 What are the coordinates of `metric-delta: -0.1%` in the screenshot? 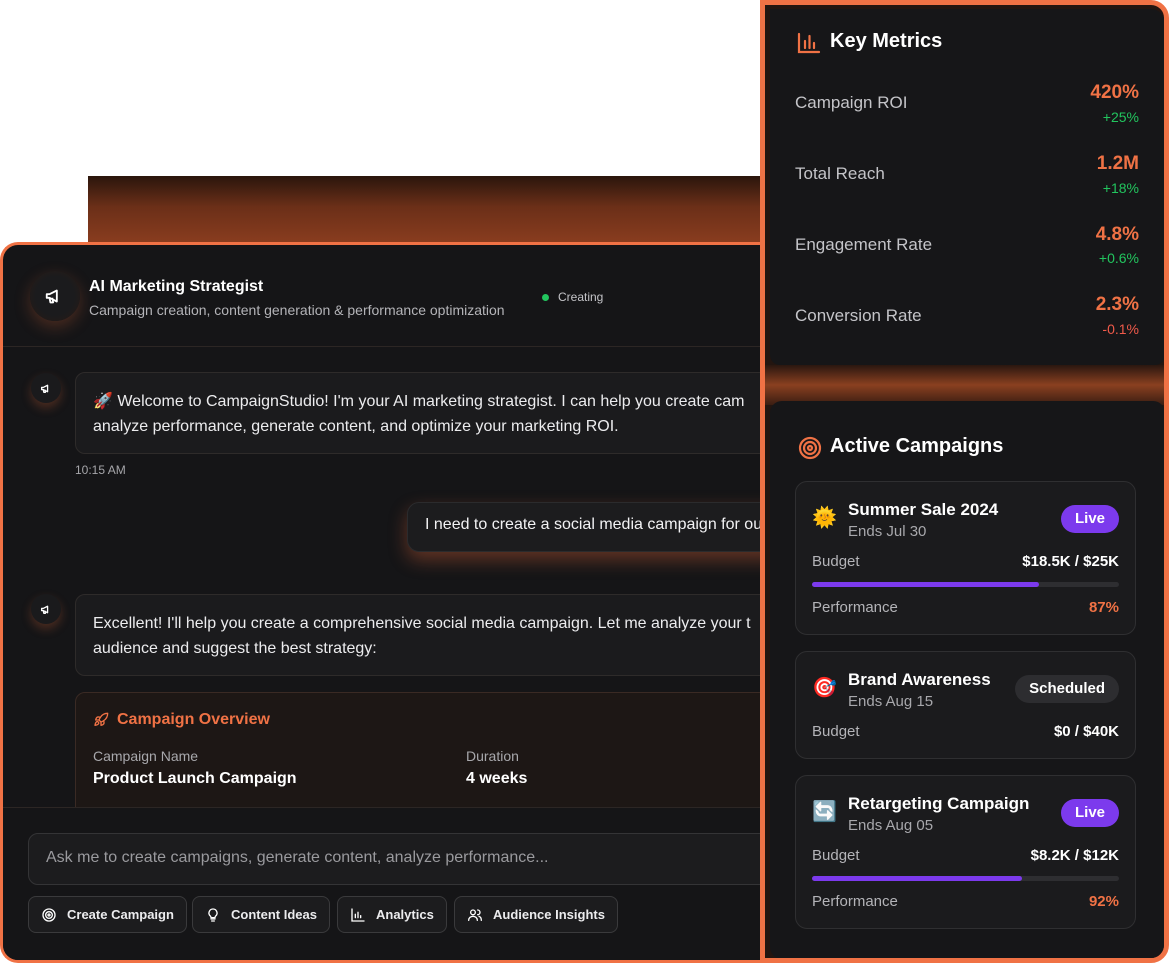 It's located at (1120, 329).